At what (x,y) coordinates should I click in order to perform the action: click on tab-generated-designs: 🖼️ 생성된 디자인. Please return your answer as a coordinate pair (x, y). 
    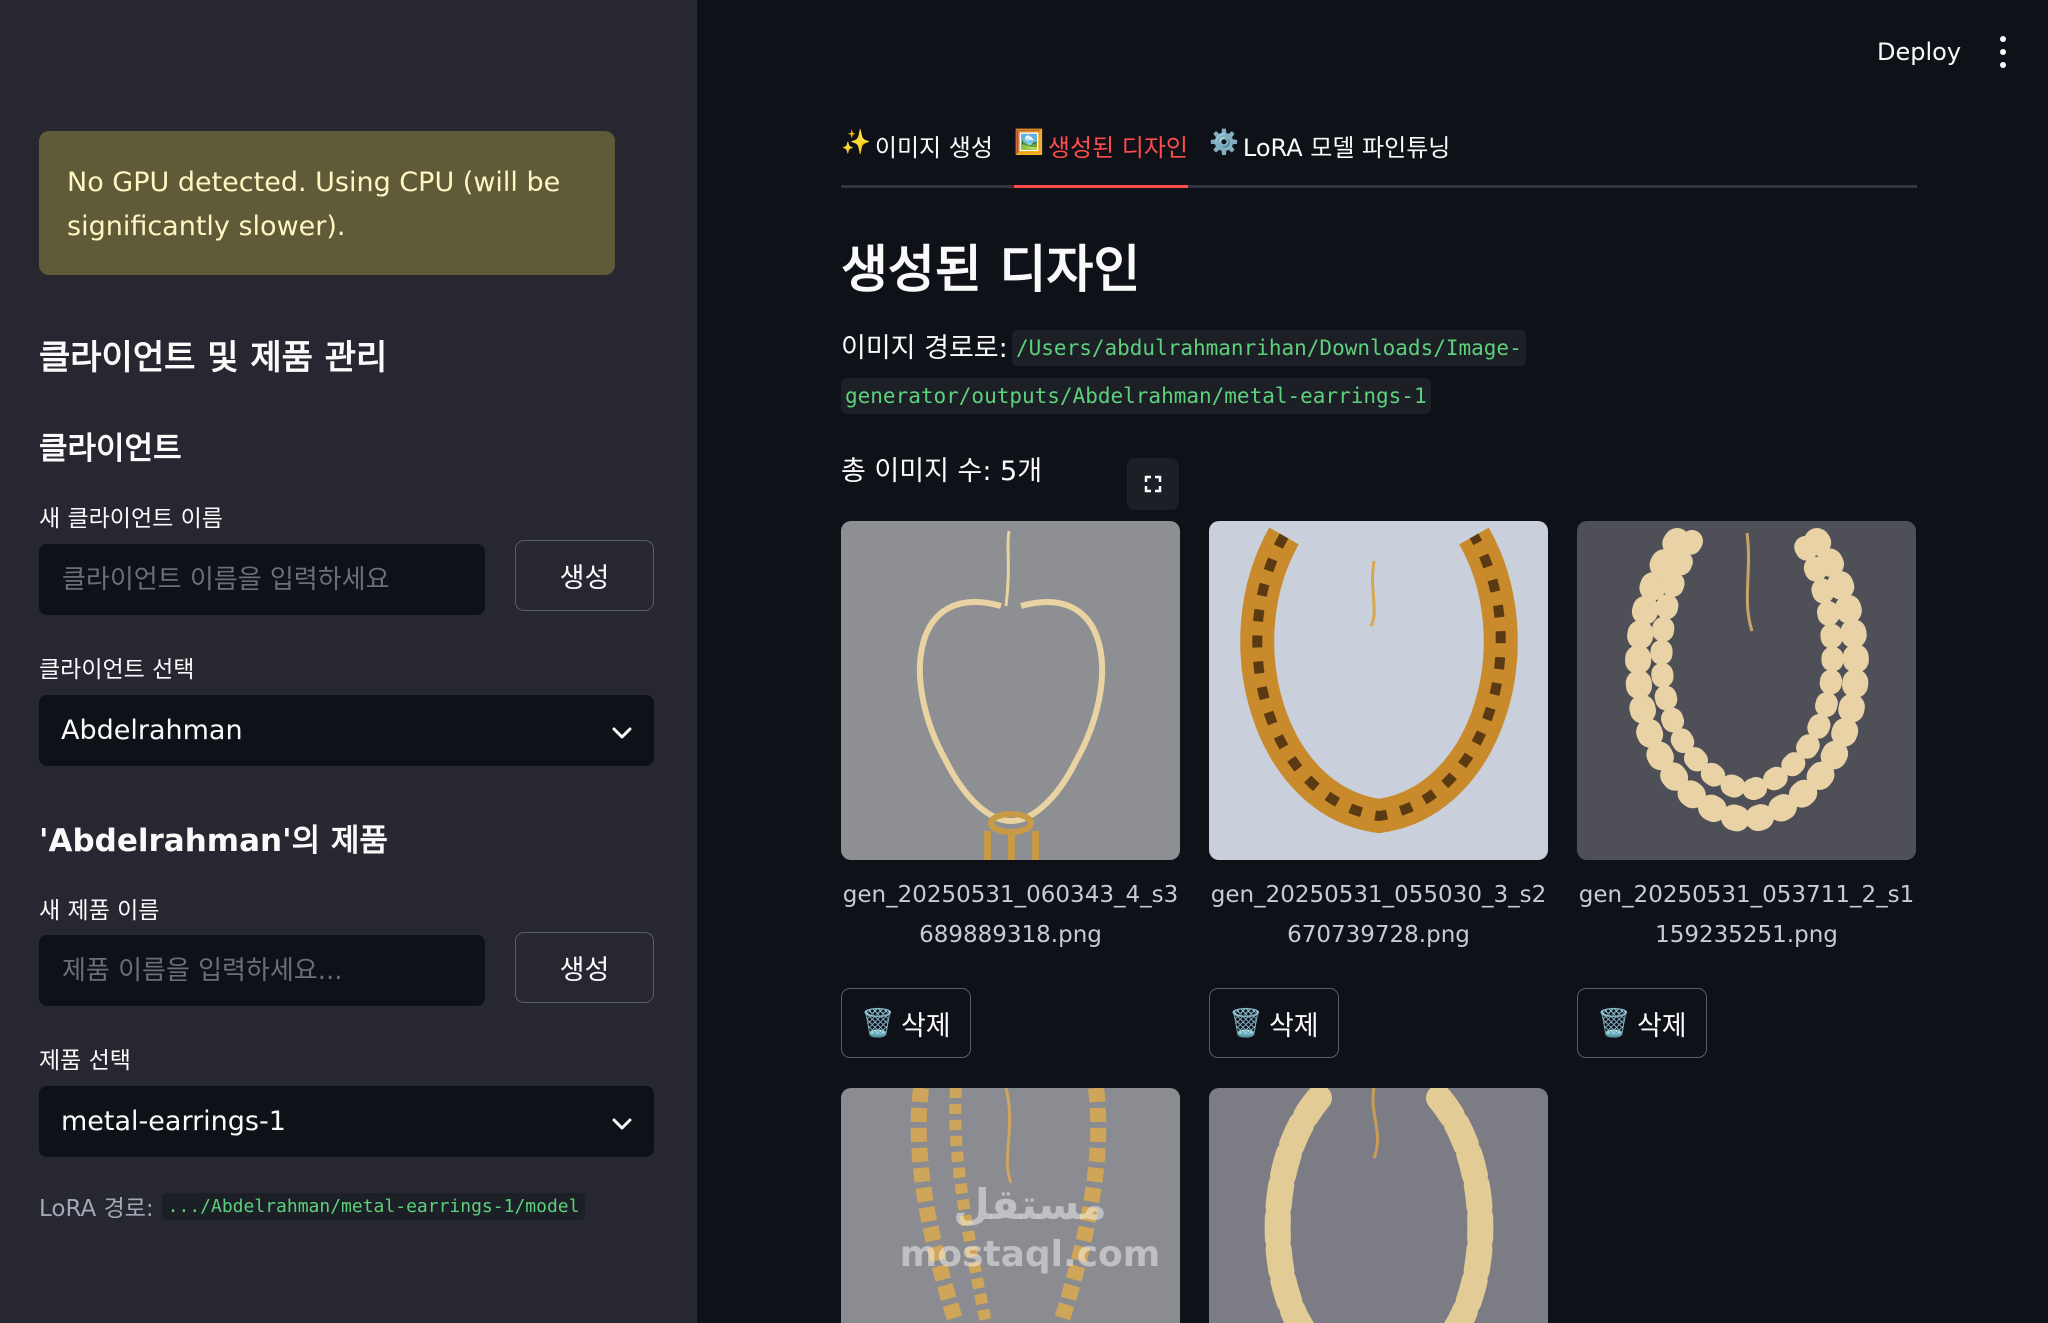
    Looking at the image, I should click on (1101, 158).